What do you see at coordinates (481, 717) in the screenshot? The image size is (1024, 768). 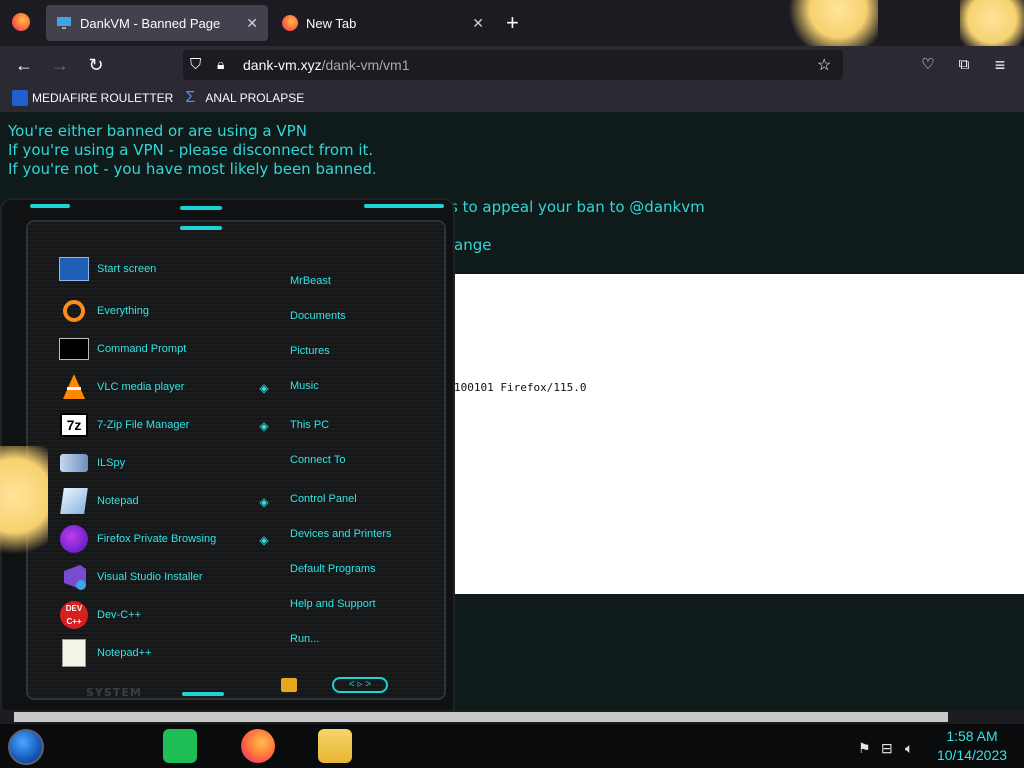 I see `horizontal-scrollbar` at bounding box center [481, 717].